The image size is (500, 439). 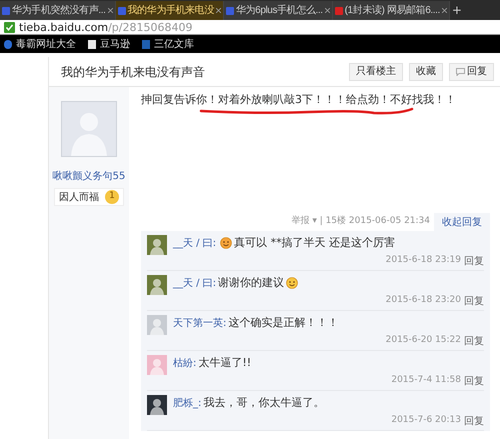 What do you see at coordinates (462, 222) in the screenshot?
I see `collapse-replies-button: 收起回复` at bounding box center [462, 222].